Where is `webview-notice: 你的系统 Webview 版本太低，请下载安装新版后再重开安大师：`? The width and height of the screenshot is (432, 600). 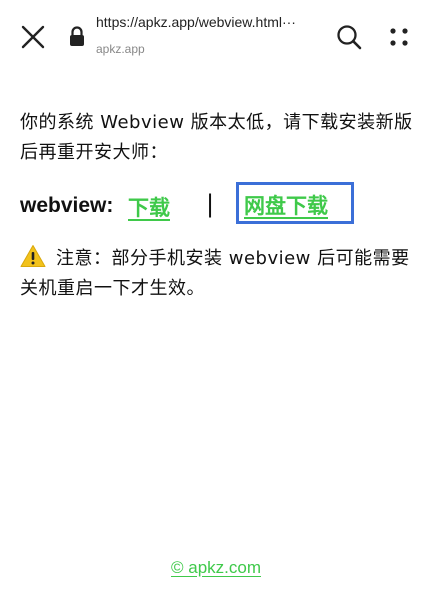
webview-notice: 你的系统 Webview 版本太低，请下载安装新版后再重开安大师： is located at coordinates (216, 137).